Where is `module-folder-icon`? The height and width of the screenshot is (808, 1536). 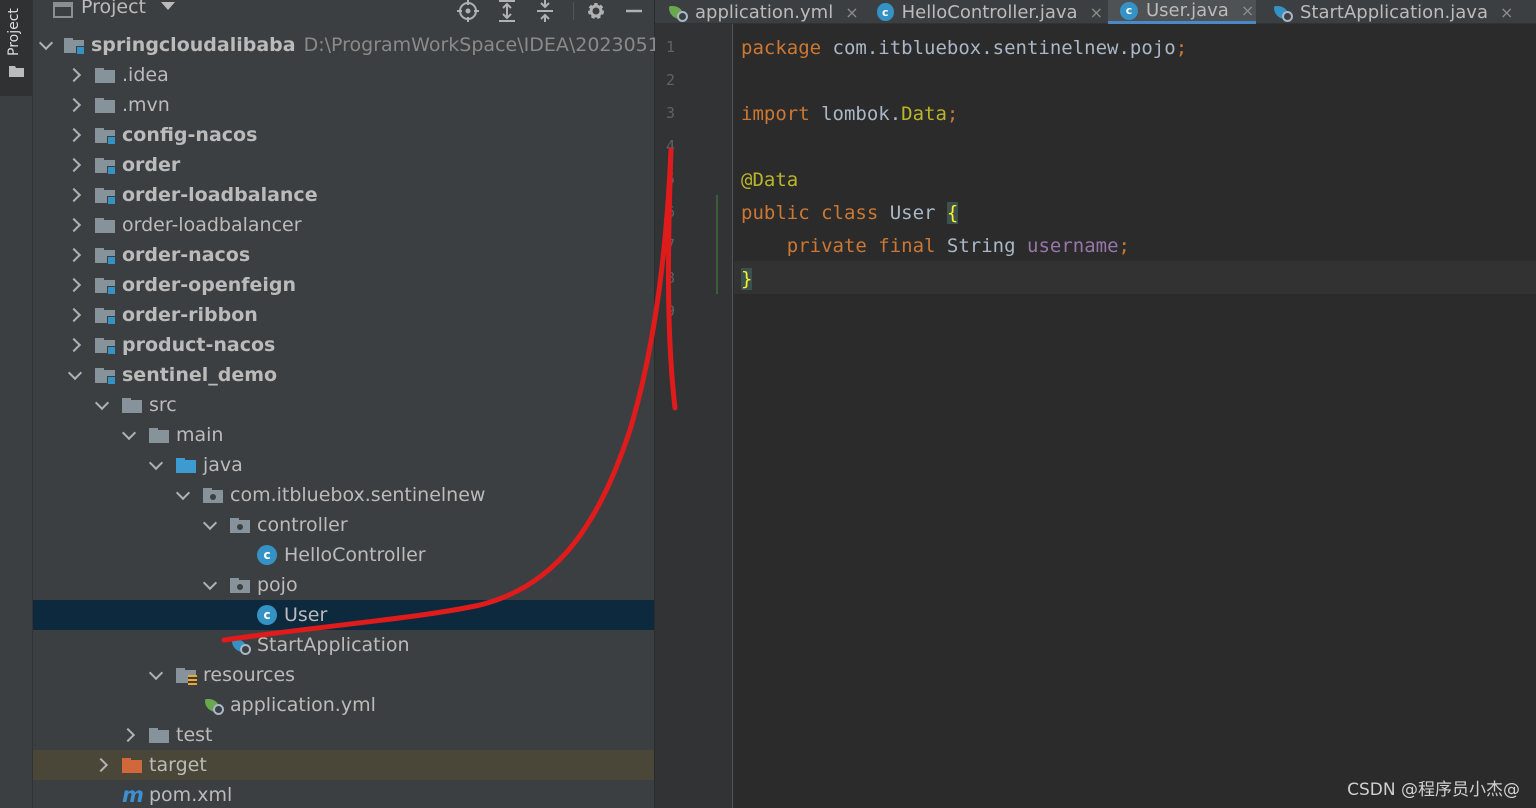 module-folder-icon is located at coordinates (106, 285).